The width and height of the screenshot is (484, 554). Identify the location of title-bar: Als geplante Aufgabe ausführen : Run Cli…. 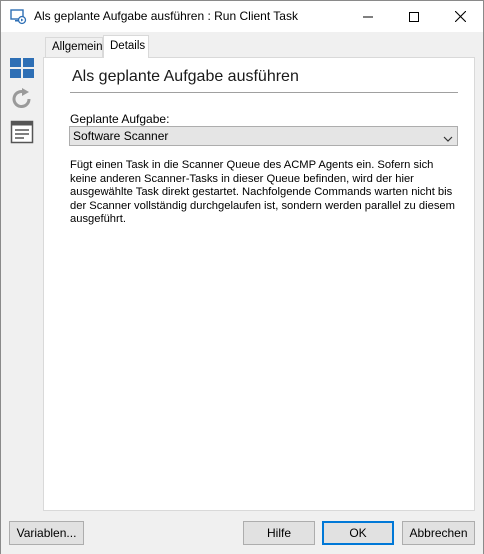
(242, 16).